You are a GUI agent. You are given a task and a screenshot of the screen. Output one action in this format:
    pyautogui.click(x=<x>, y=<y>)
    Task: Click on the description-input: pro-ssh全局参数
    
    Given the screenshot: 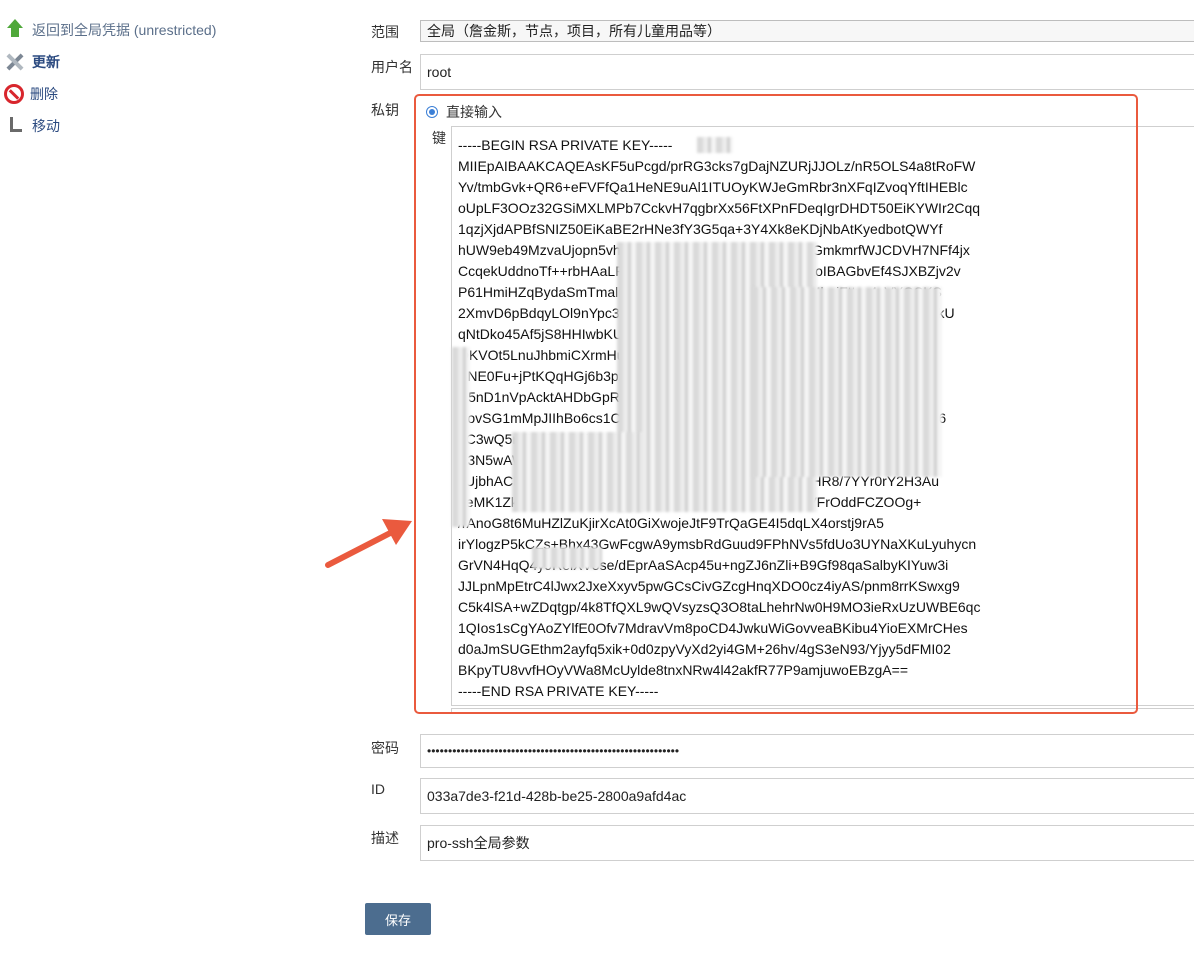 What is the action you would take?
    pyautogui.click(x=807, y=843)
    